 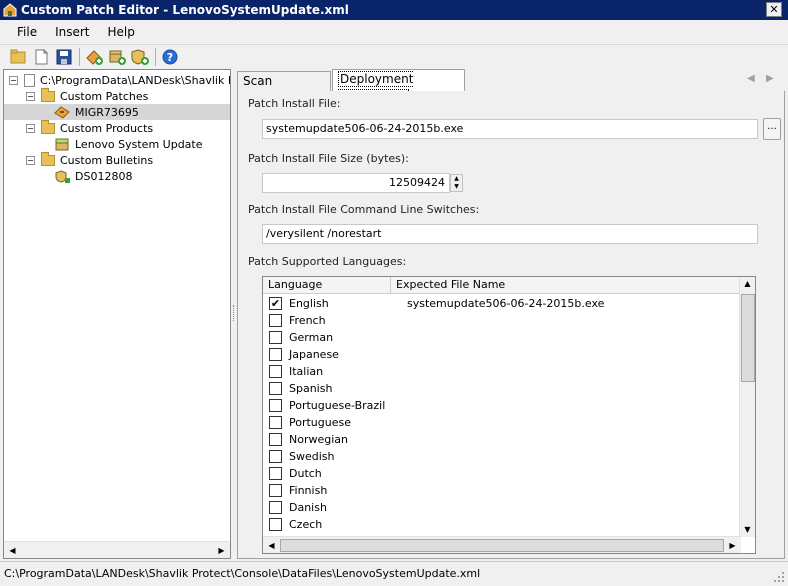 What do you see at coordinates (747, 407) in the screenshot?
I see `grid-vertical-scrollbar: ▲ ▼` at bounding box center [747, 407].